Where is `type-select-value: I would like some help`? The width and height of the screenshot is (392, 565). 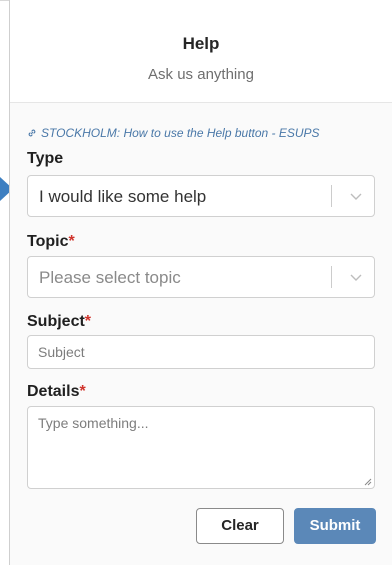 type-select-value: I would like some help is located at coordinates (123, 196).